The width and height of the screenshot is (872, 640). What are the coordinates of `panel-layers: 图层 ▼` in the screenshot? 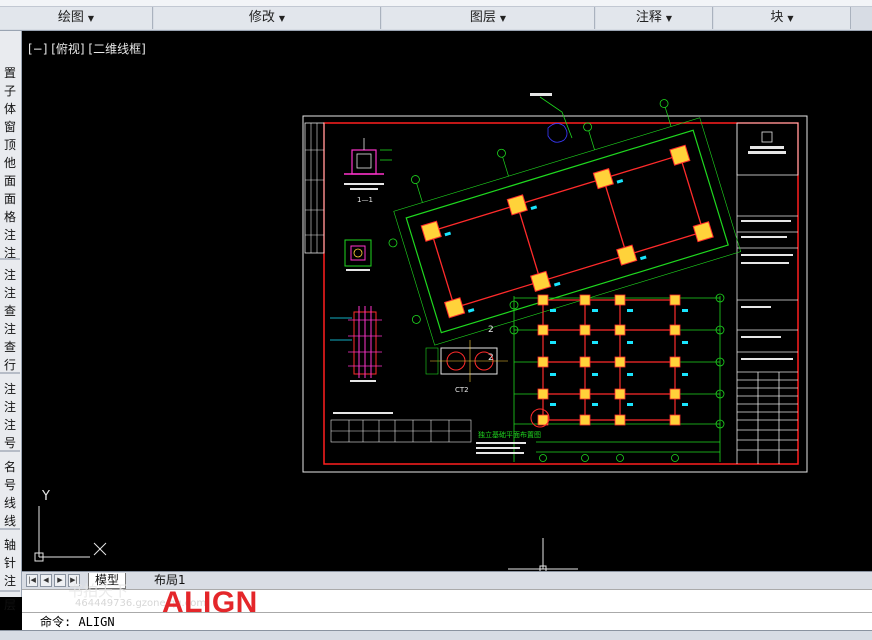 It's located at (488, 18).